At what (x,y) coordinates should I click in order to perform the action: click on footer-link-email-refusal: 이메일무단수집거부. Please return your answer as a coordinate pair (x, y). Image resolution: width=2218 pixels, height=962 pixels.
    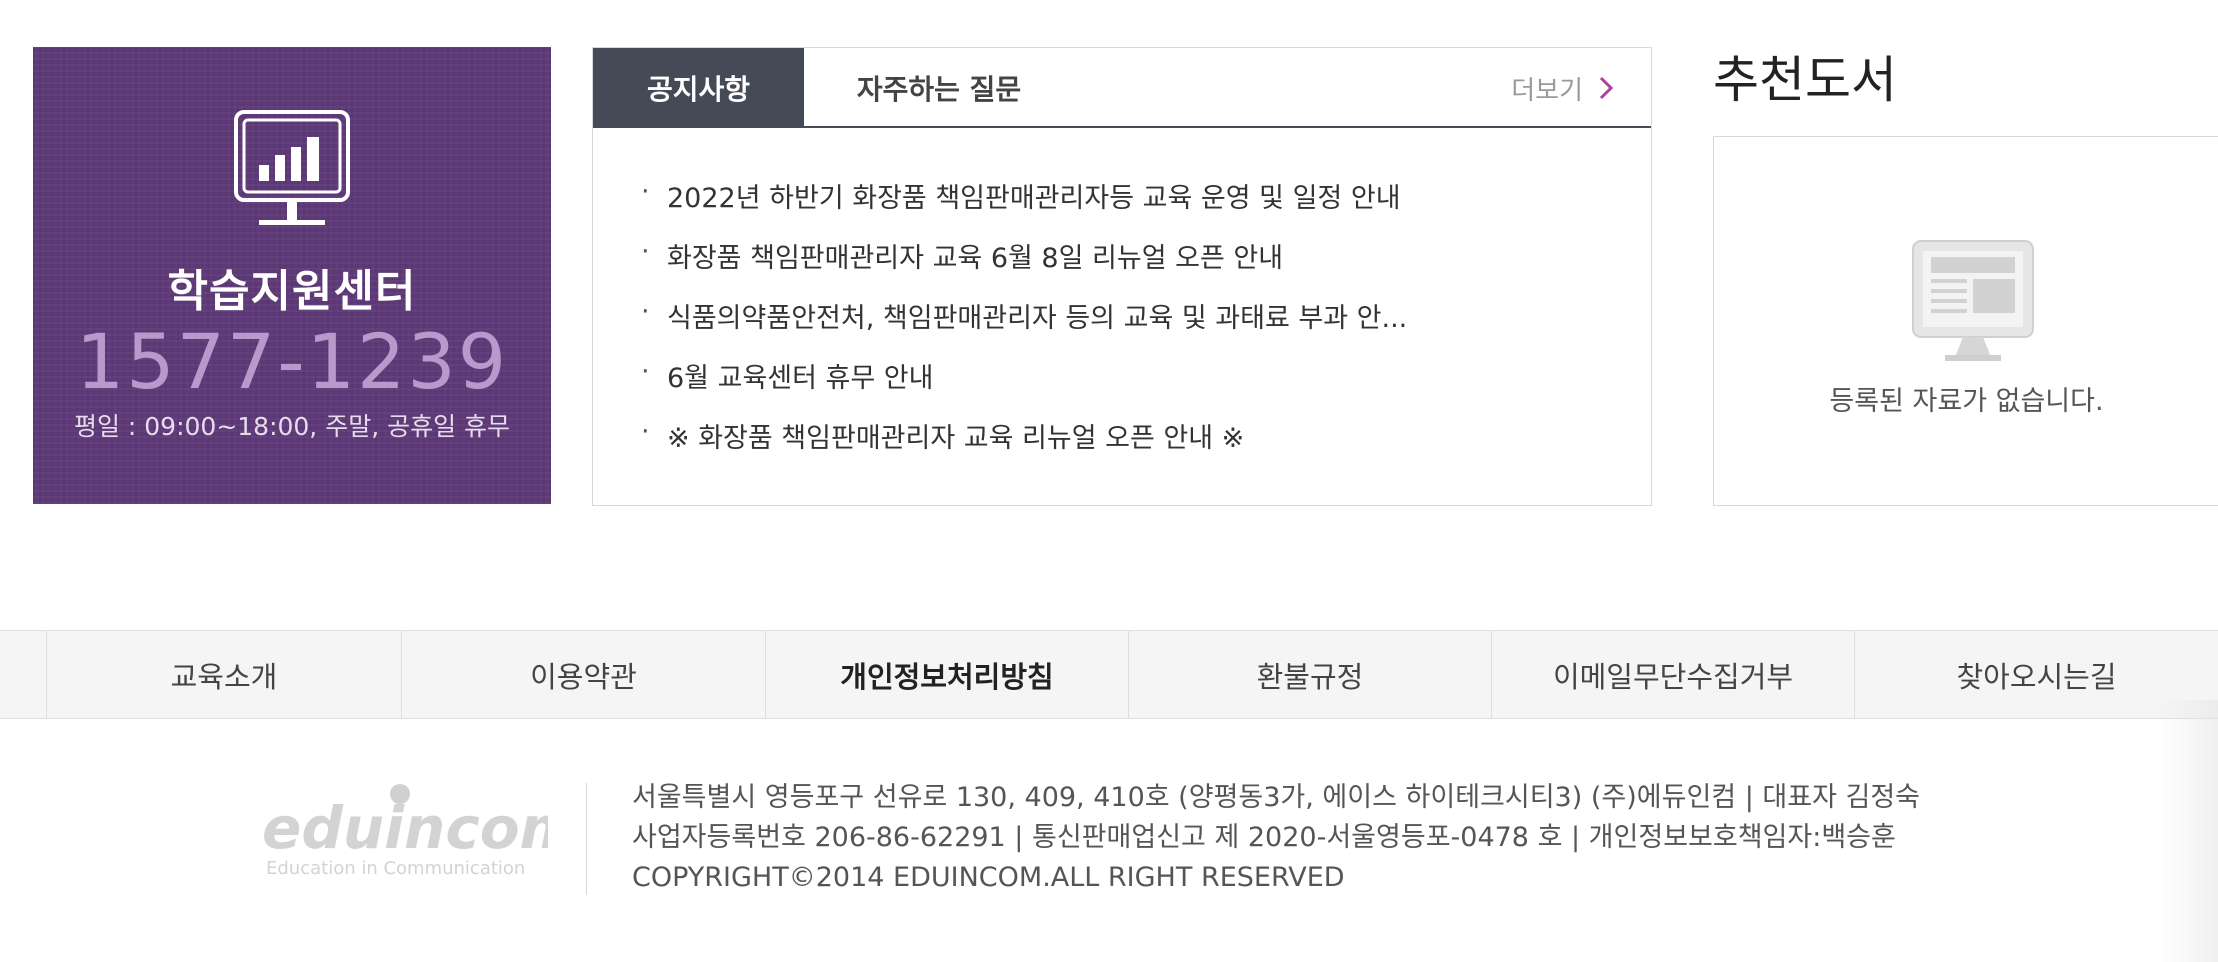
    Looking at the image, I should click on (1672, 674).